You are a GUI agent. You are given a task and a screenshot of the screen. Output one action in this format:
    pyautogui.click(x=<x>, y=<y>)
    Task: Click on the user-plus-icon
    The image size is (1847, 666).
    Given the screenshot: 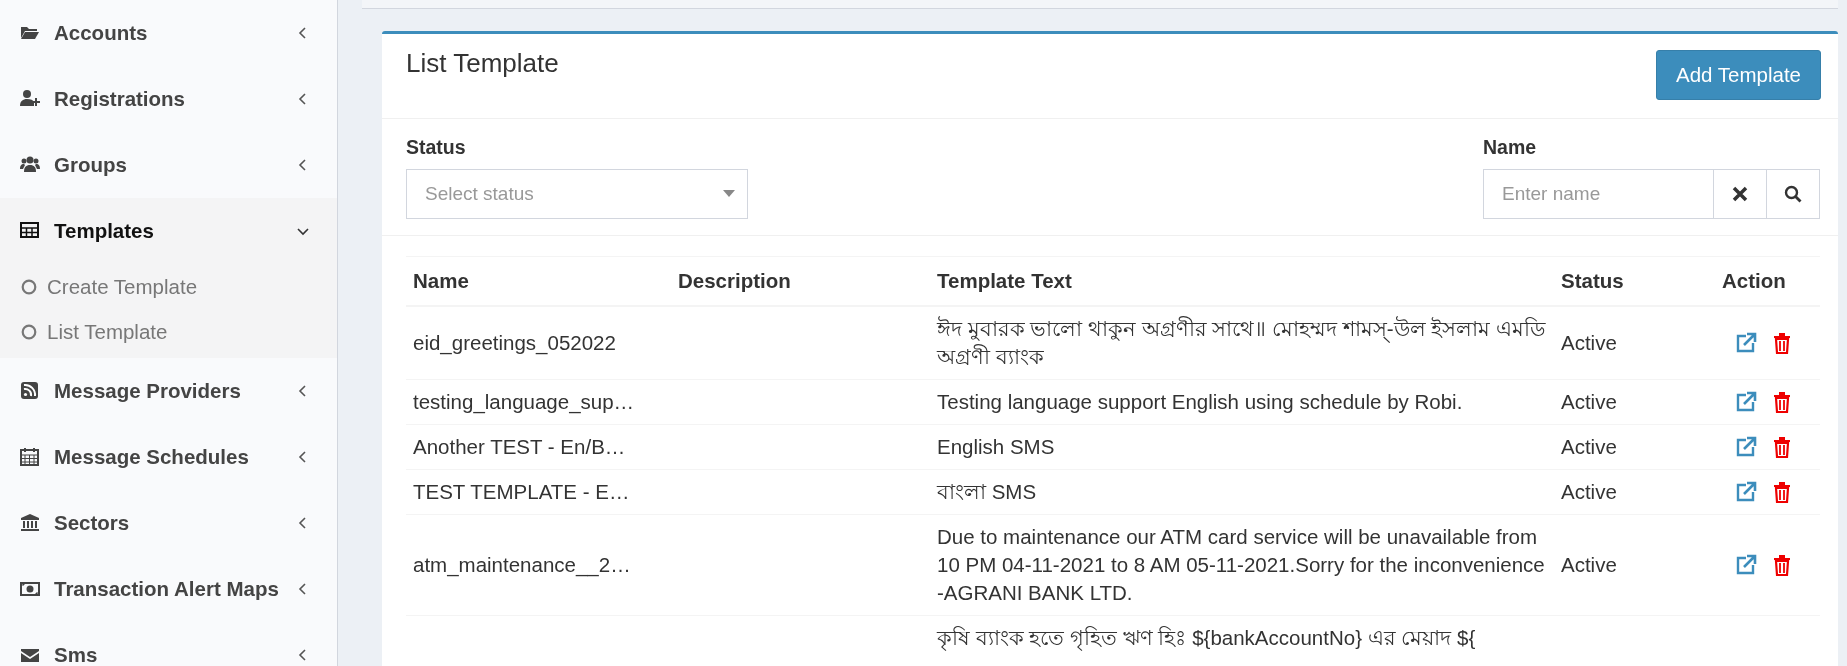 What is the action you would take?
    pyautogui.click(x=30, y=99)
    